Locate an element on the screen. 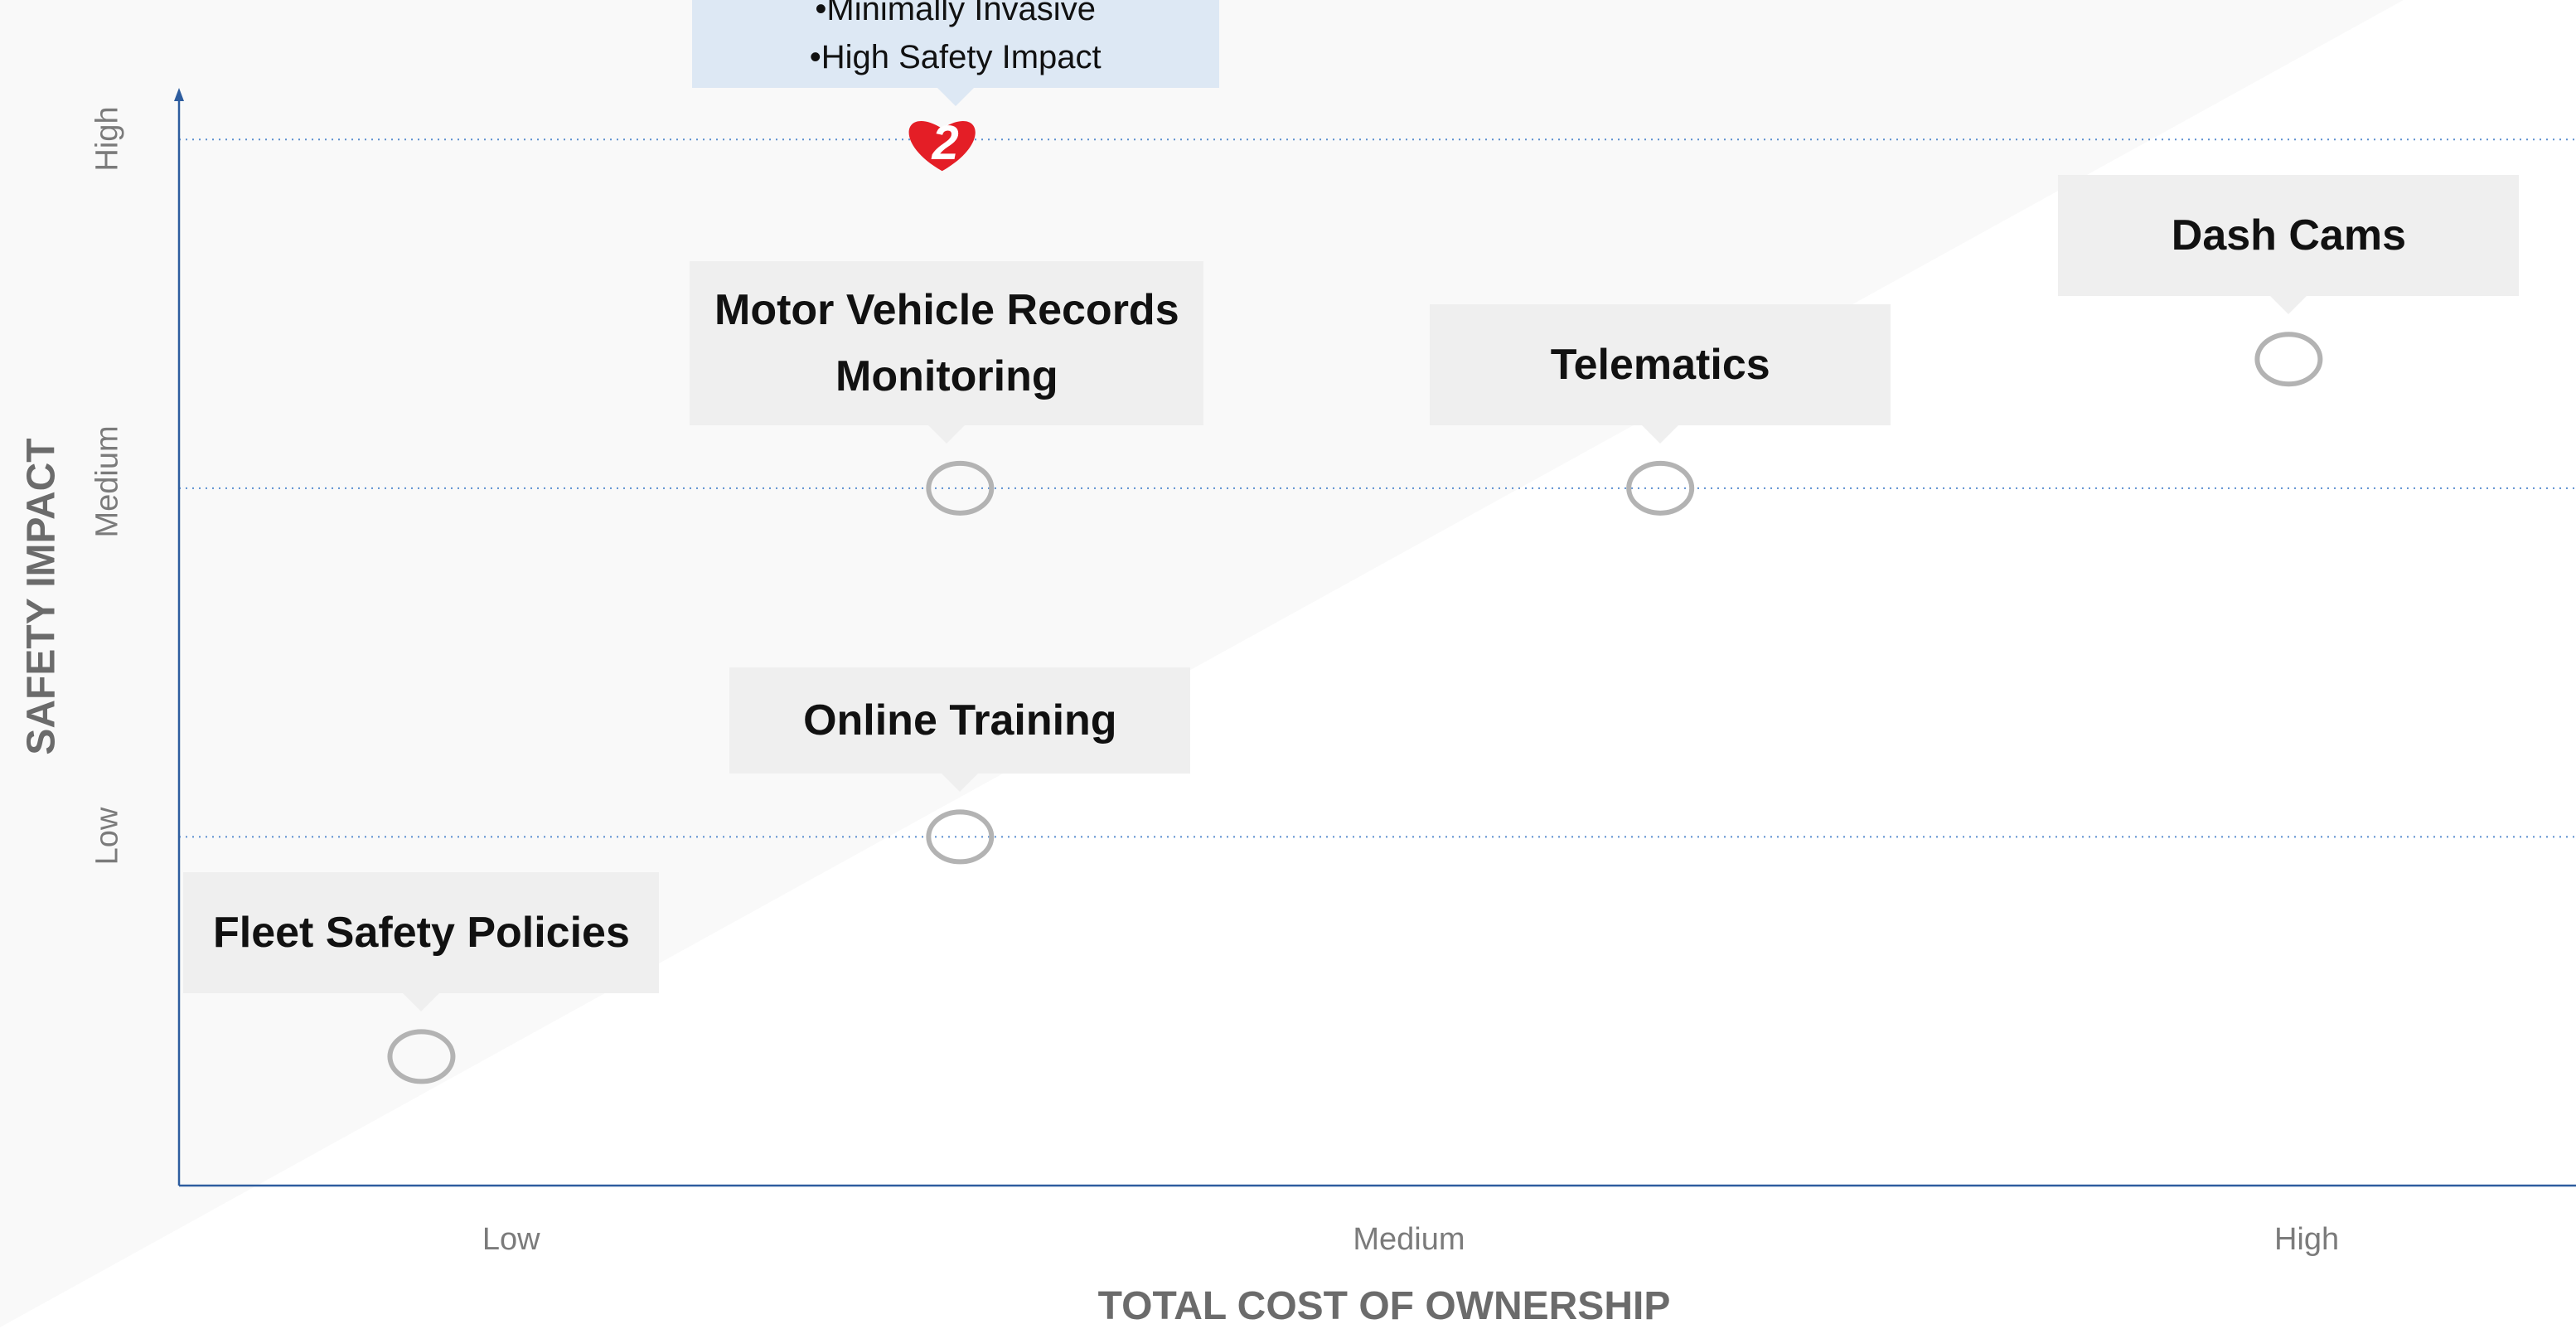 Image resolution: width=2576 pixels, height=1329 pixels. callout-title: Fleet Safety Policies is located at coordinates (421, 933).